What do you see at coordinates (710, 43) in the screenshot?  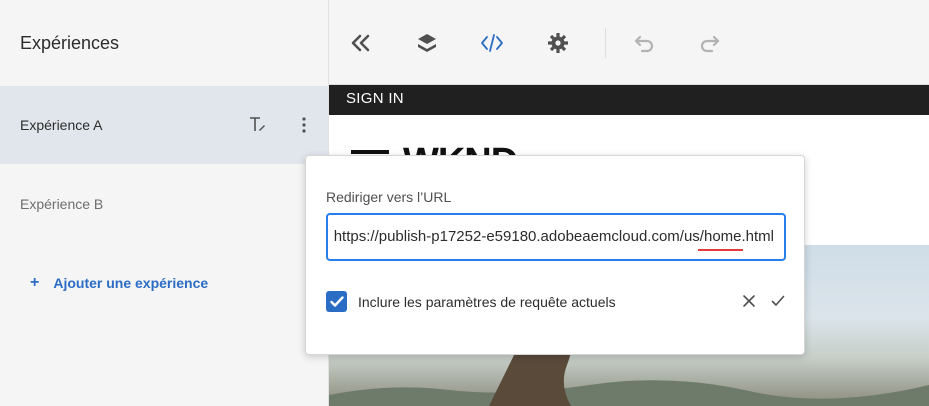 I see `redo-icon` at bounding box center [710, 43].